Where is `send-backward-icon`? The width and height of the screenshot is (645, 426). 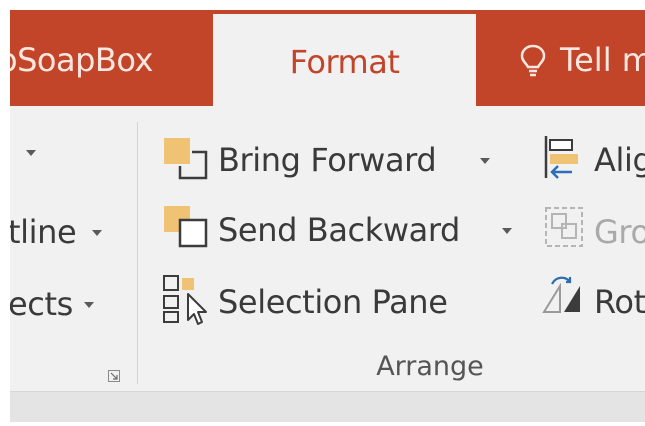 send-backward-icon is located at coordinates (186, 227).